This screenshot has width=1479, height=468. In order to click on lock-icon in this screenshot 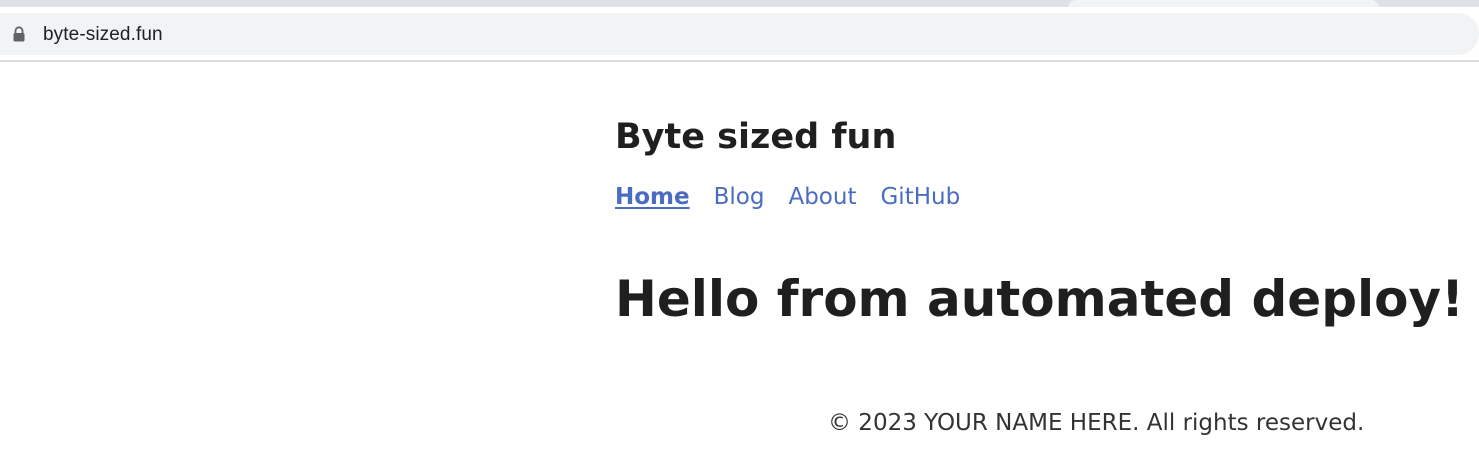, I will do `click(19, 34)`.